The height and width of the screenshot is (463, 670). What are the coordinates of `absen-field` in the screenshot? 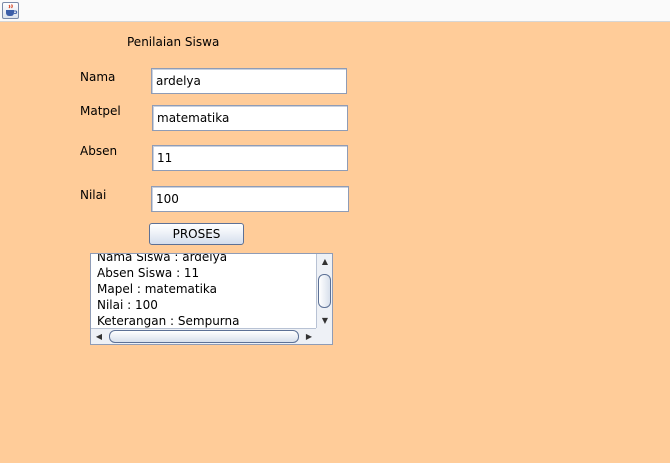 It's located at (250, 158).